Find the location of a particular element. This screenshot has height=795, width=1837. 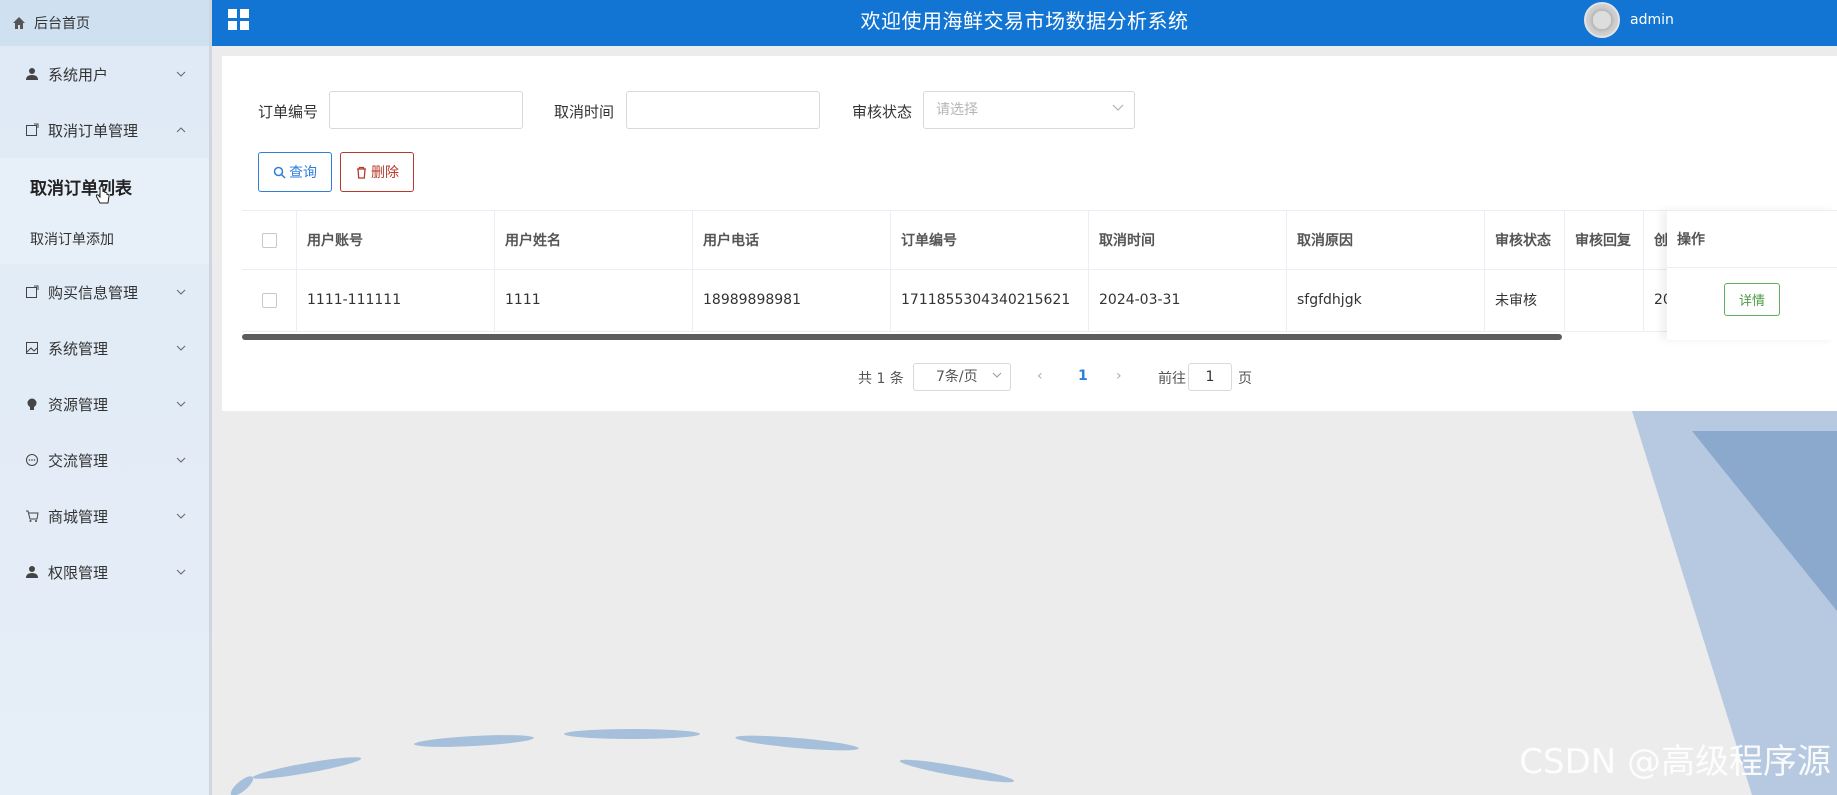

sidebar-item-communication: 交流管理 is located at coordinates (104, 460).